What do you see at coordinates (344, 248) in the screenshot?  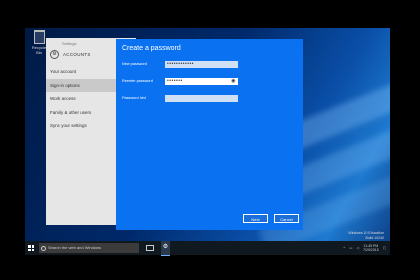 I see `chevron-up-icon: ^` at bounding box center [344, 248].